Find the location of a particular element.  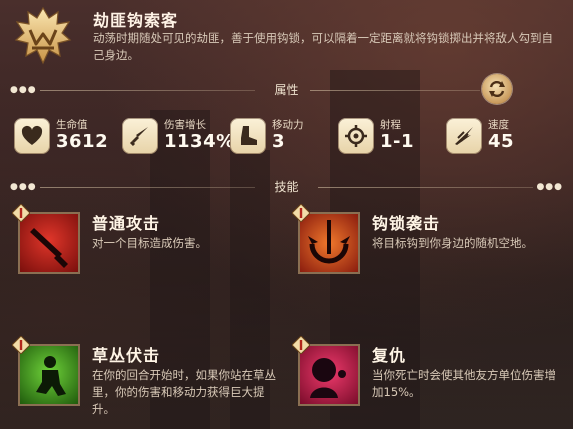

swap-button is located at coordinates (497, 89).